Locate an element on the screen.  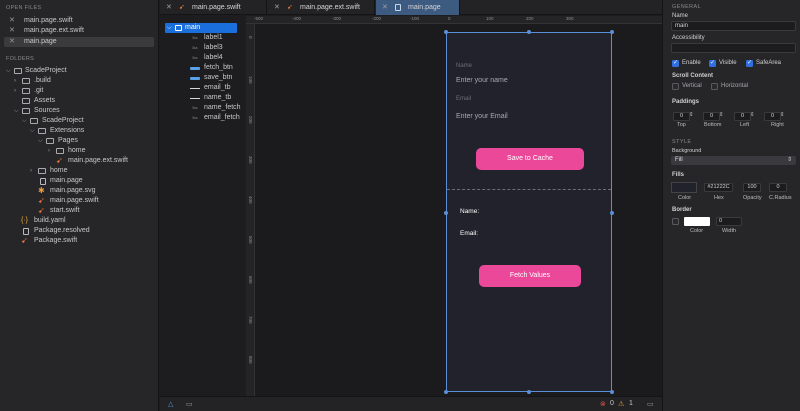
border-color-swatch is located at coordinates (697, 221).